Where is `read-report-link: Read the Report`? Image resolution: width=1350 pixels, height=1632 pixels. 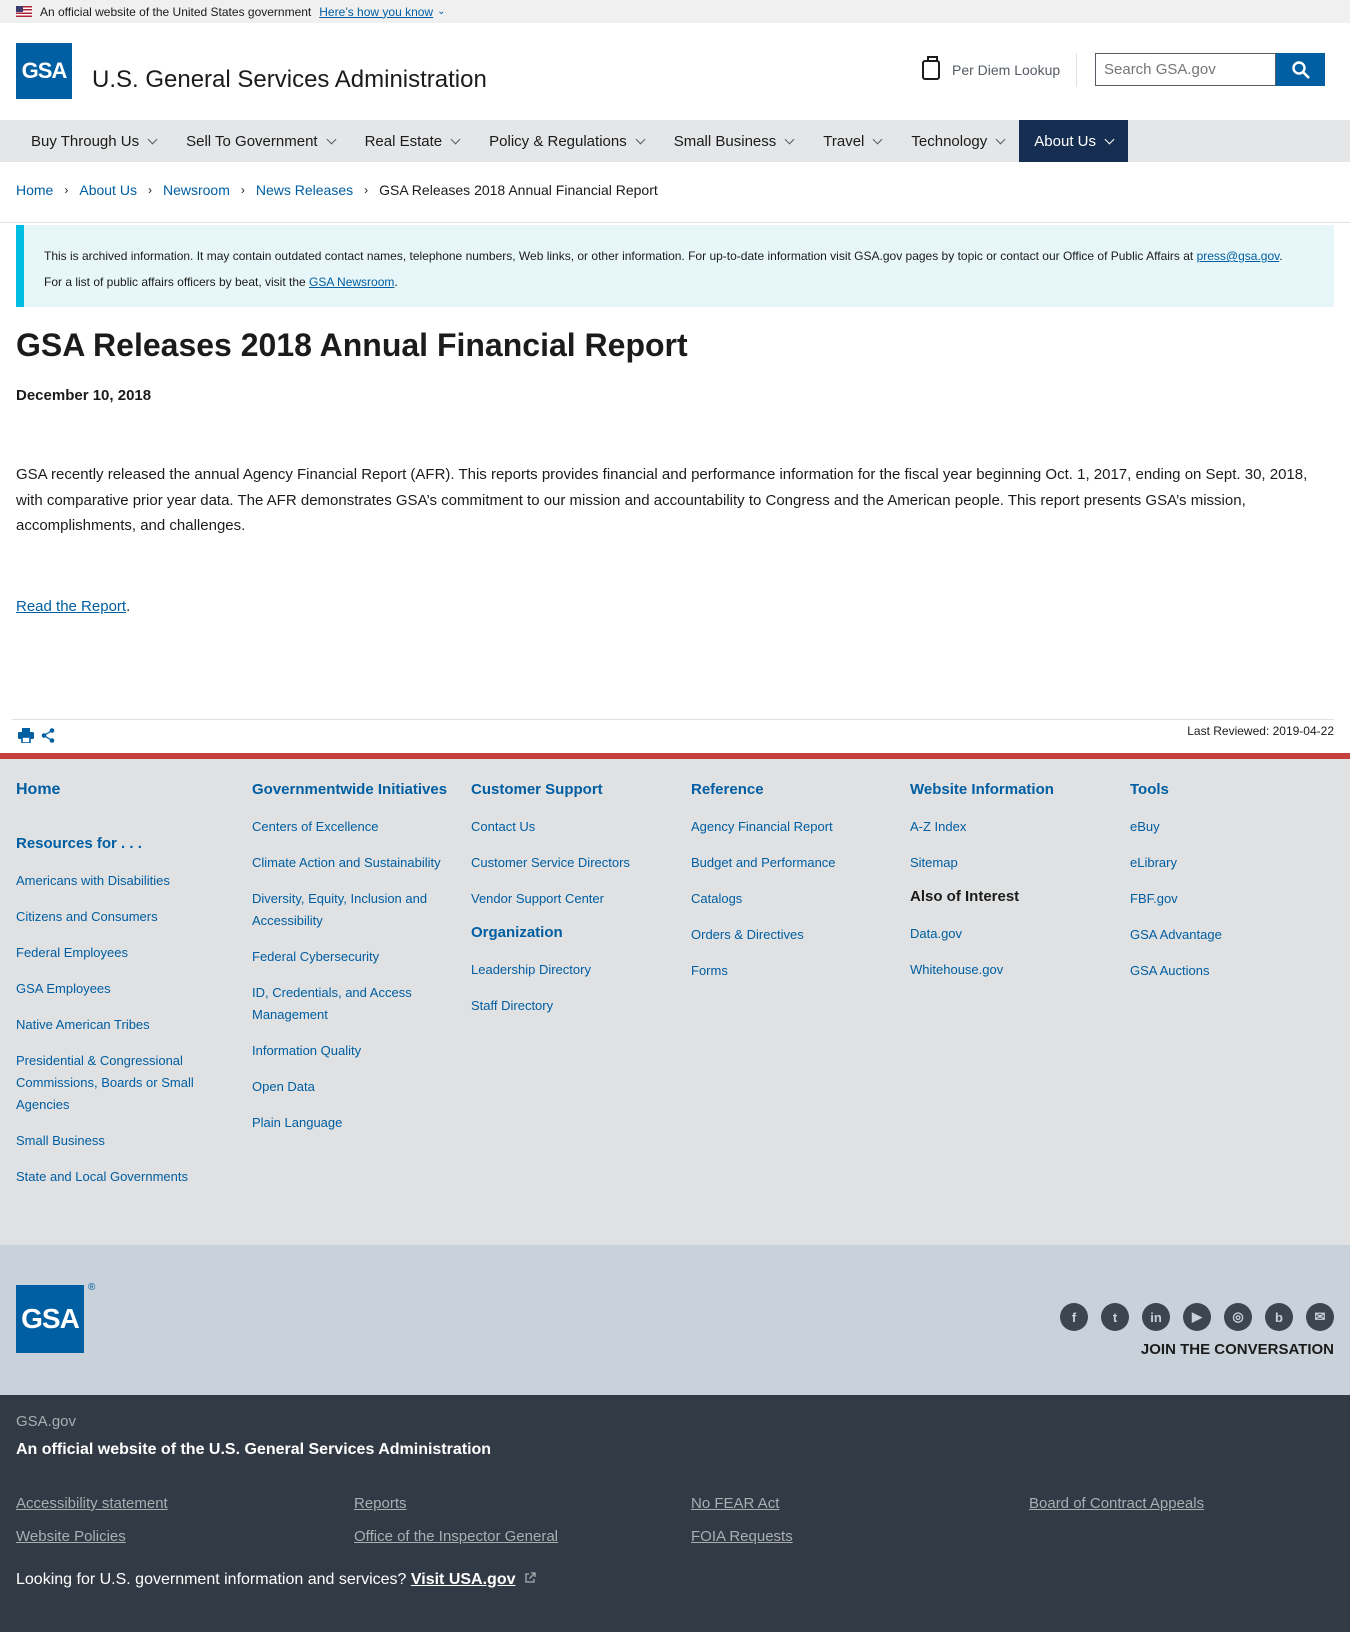 read-report-link: Read the Report is located at coordinates (71, 606).